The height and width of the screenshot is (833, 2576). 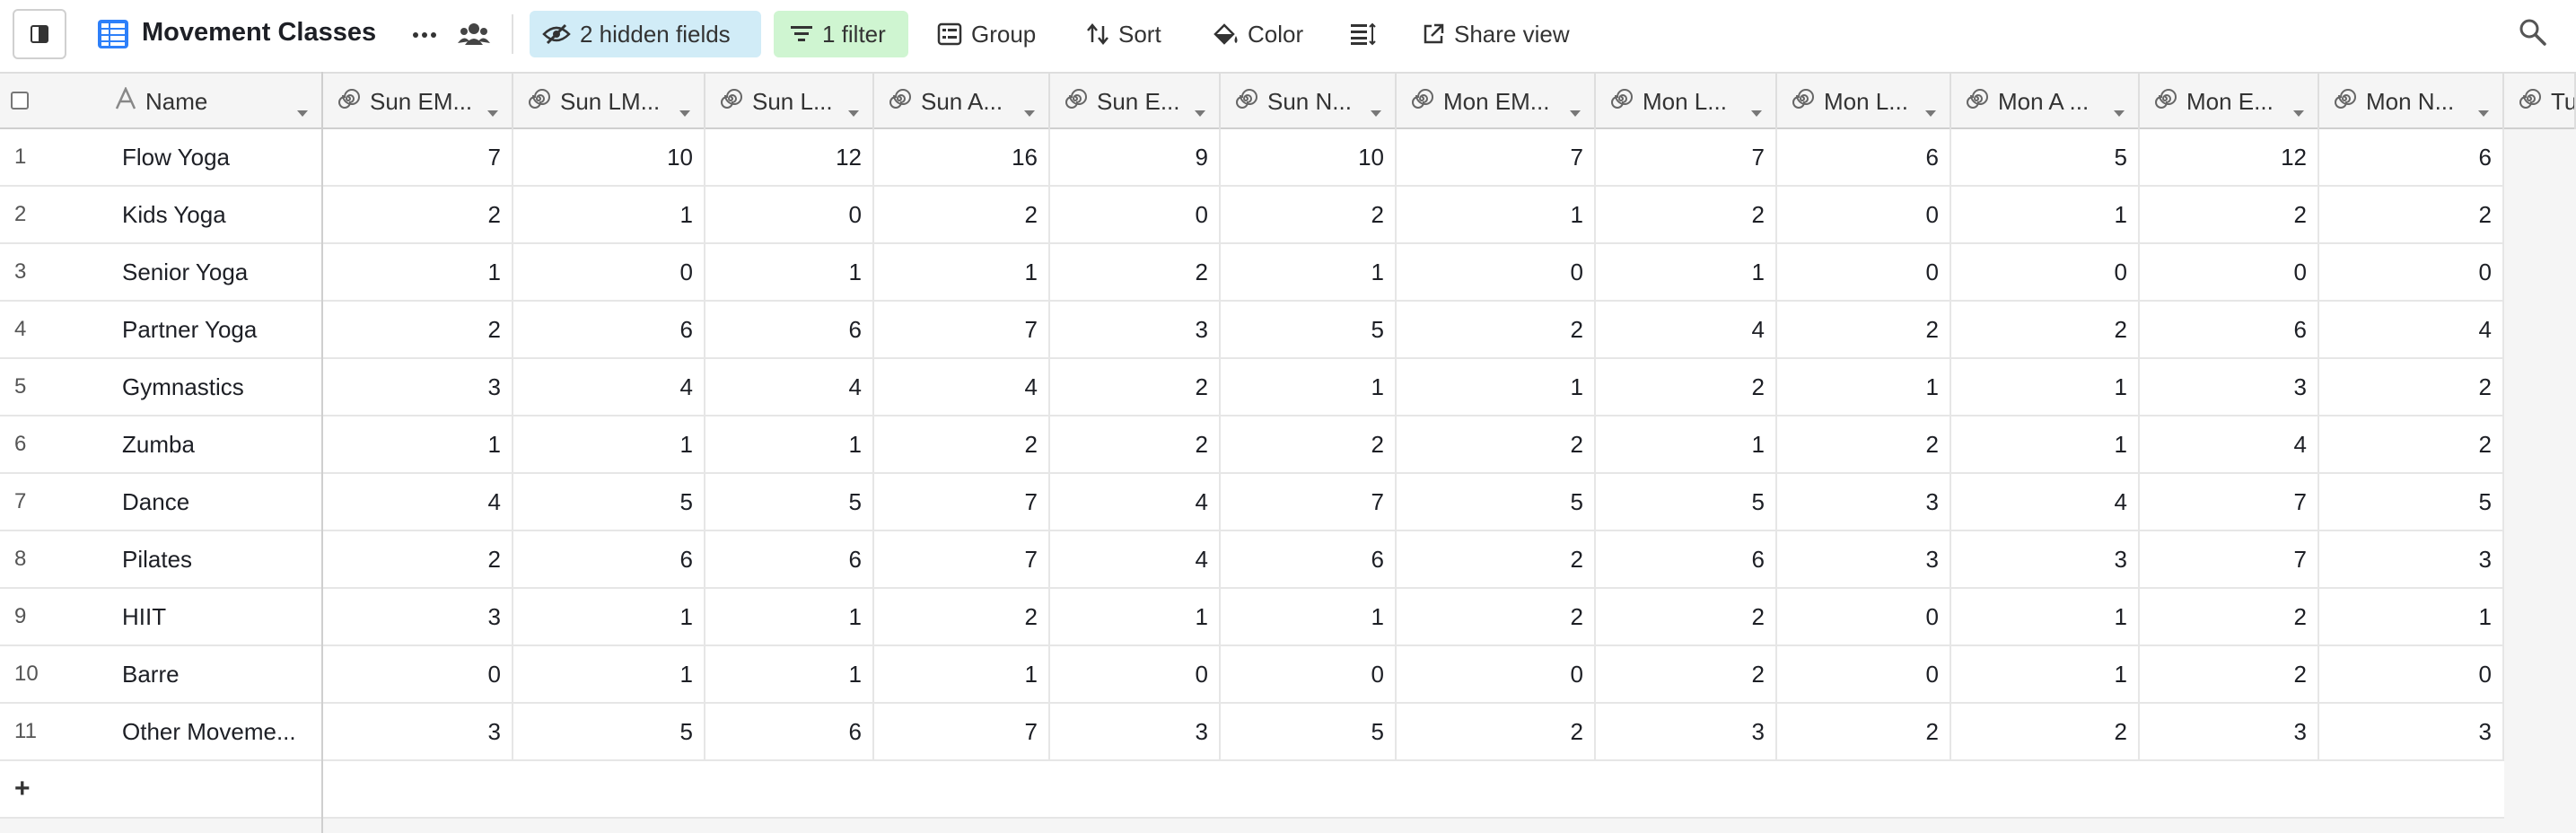 What do you see at coordinates (39, 34) in the screenshot?
I see `sidebar-toggle-button` at bounding box center [39, 34].